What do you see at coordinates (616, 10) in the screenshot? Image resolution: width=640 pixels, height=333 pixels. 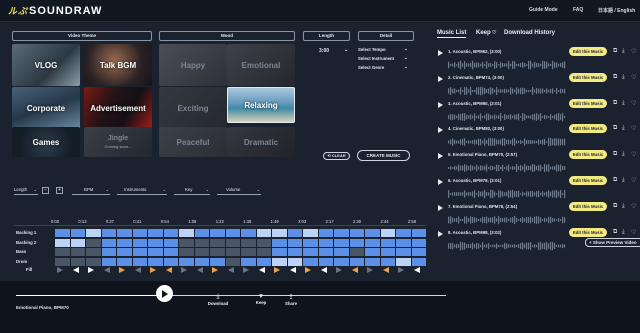 I see `nav-language: 日本語 / English` at bounding box center [616, 10].